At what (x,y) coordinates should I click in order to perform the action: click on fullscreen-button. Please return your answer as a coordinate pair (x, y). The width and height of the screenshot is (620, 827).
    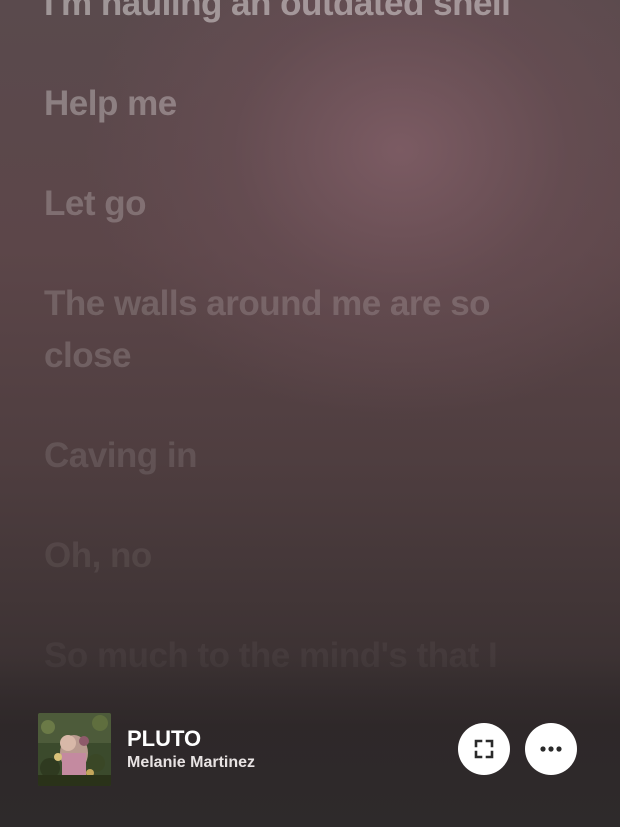
    Looking at the image, I should click on (484, 749).